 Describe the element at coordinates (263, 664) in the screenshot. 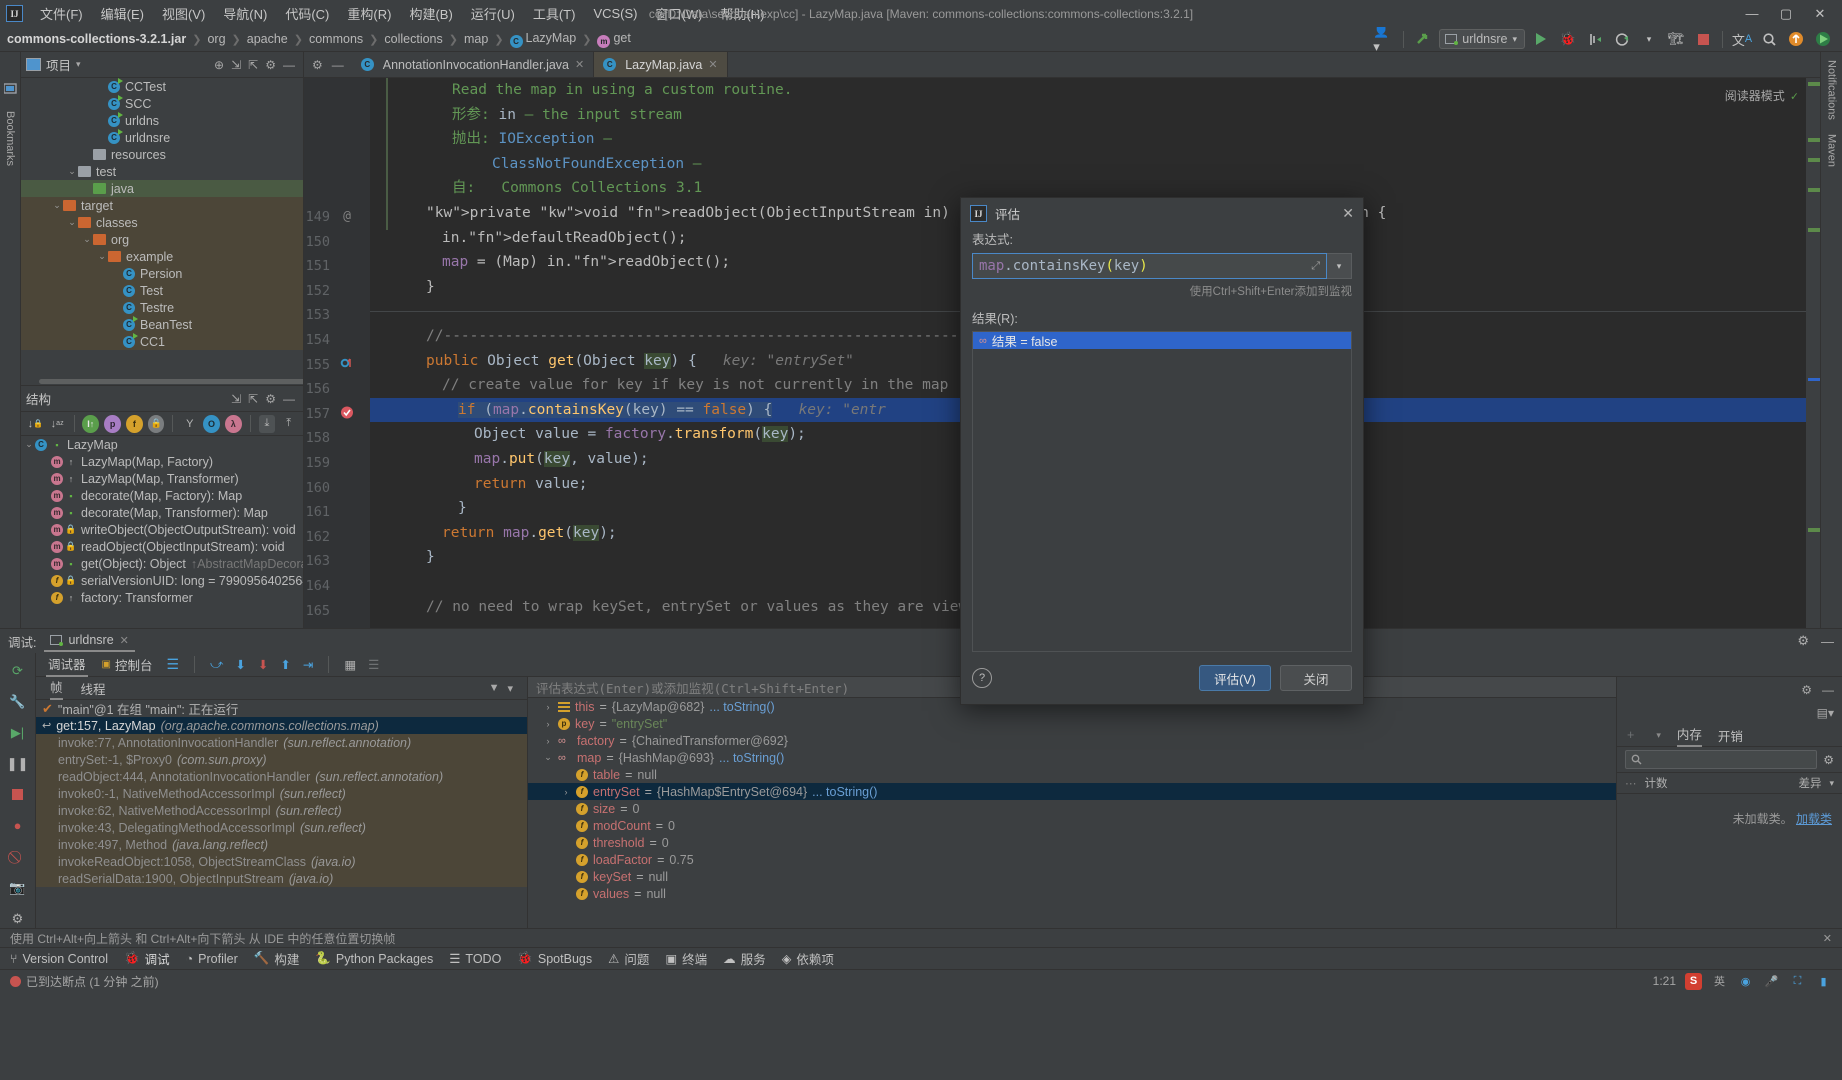

I see `force-step-into-icon: ⬇` at that location.